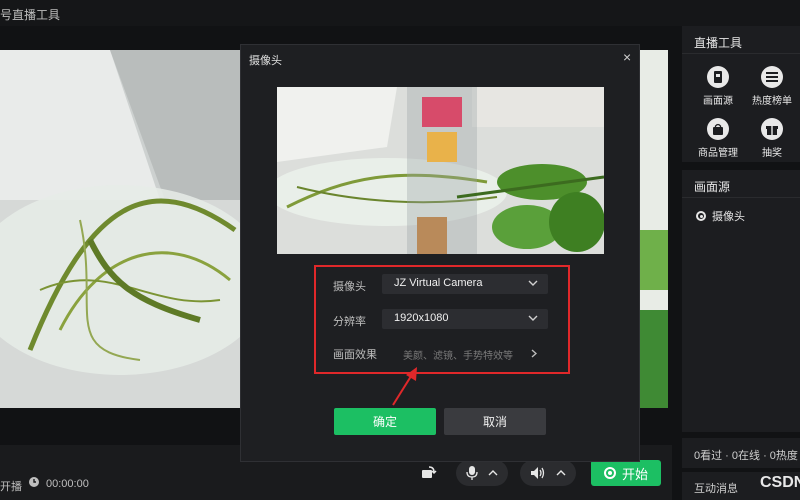 This screenshot has width=800, height=500. Describe the element at coordinates (349, 287) in the screenshot. I see `camera-label: 摄像头` at that location.